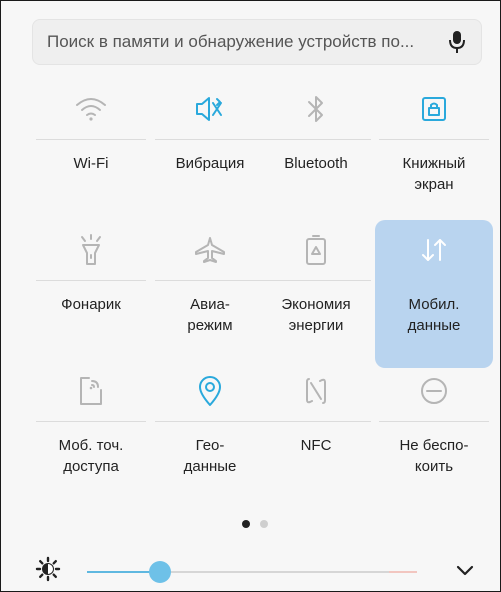 The image size is (501, 592). I want to click on tile-label: Bluetooth, so click(316, 163).